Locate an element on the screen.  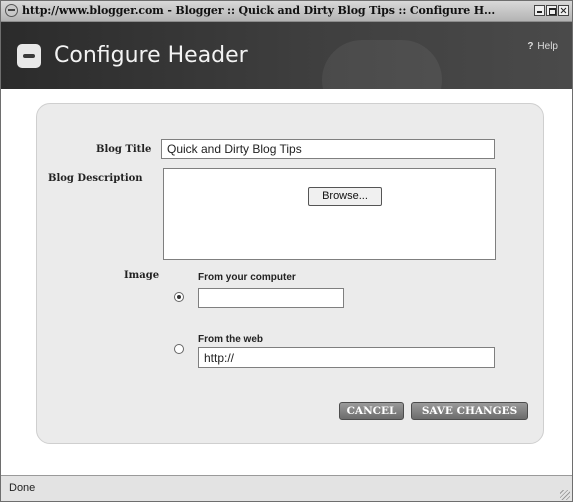
close-icon is located at coordinates (563, 10).